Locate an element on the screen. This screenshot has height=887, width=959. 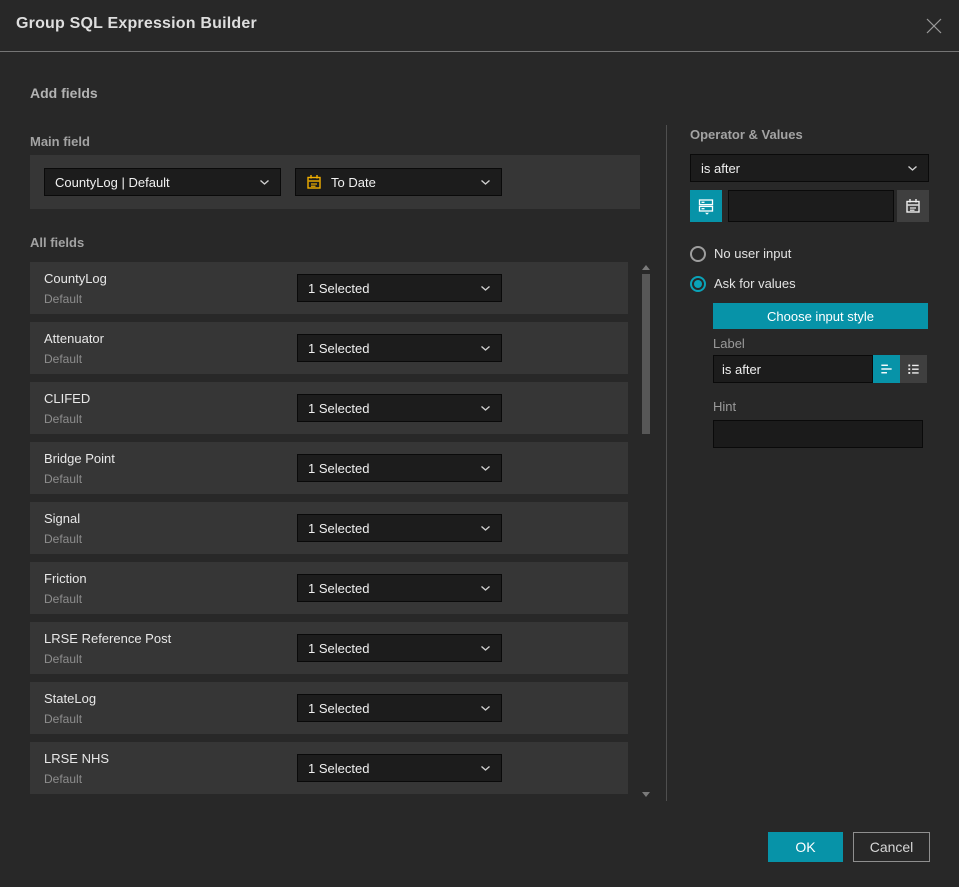
bullet-list-button is located at coordinates (913, 369).